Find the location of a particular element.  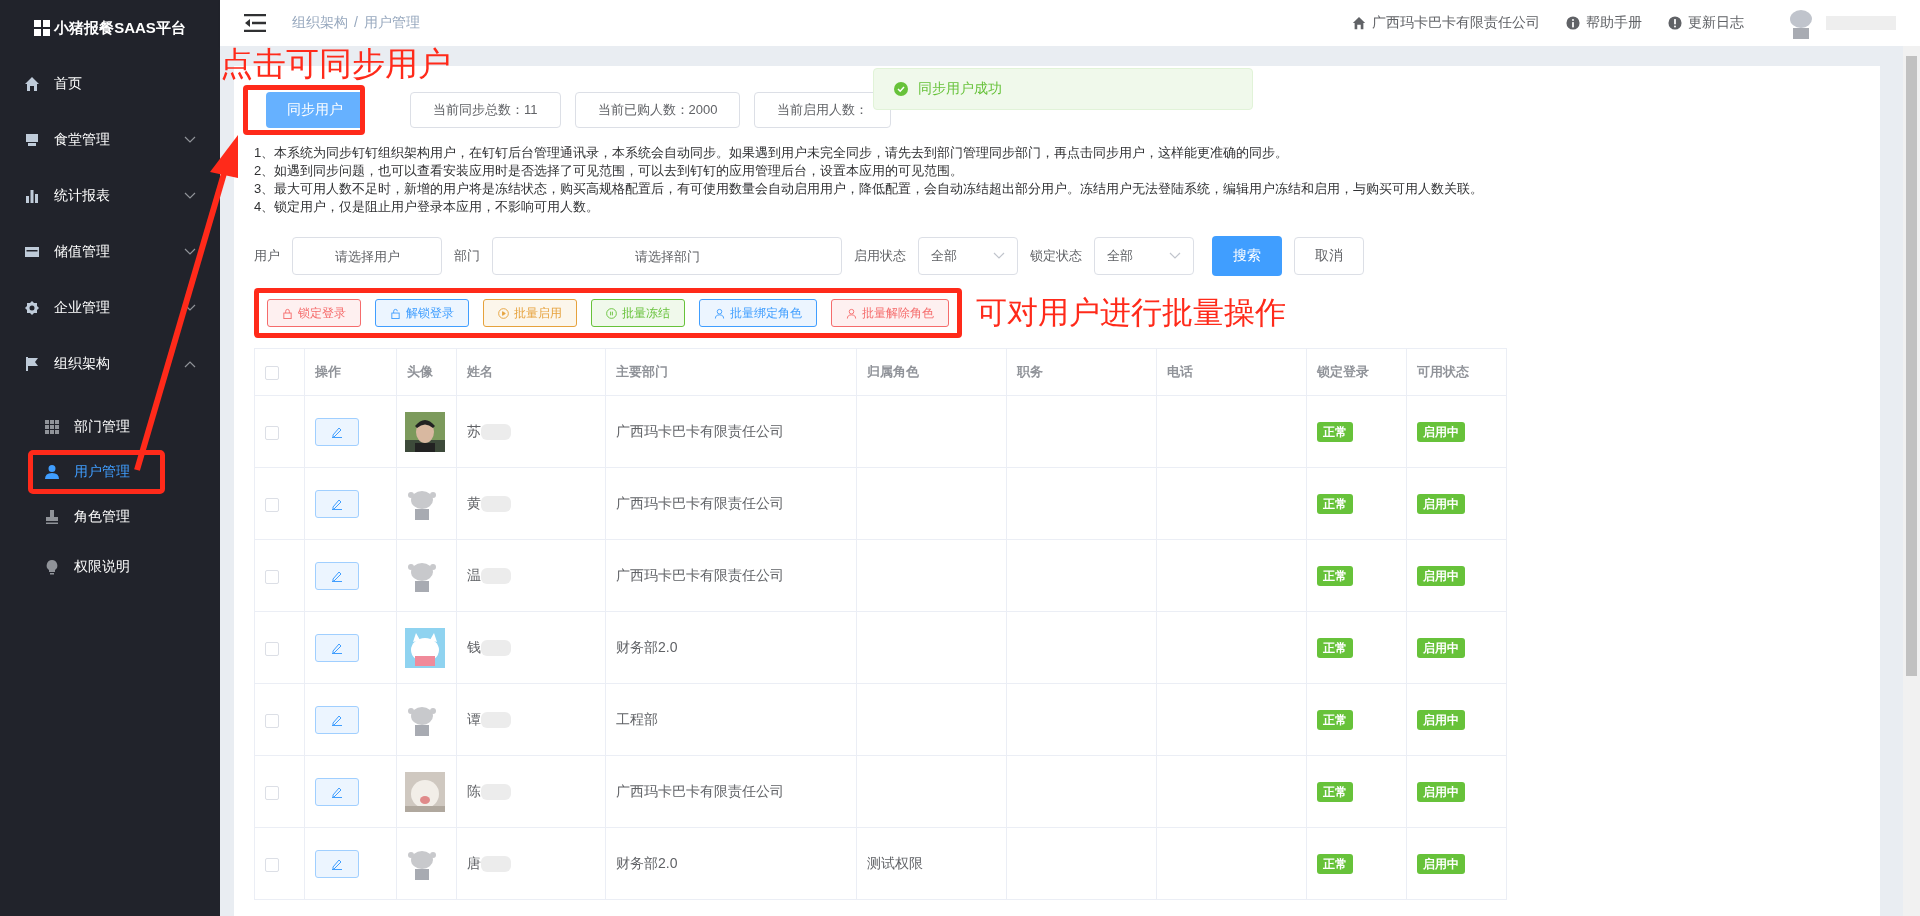

alert-icon is located at coordinates (1675, 23).